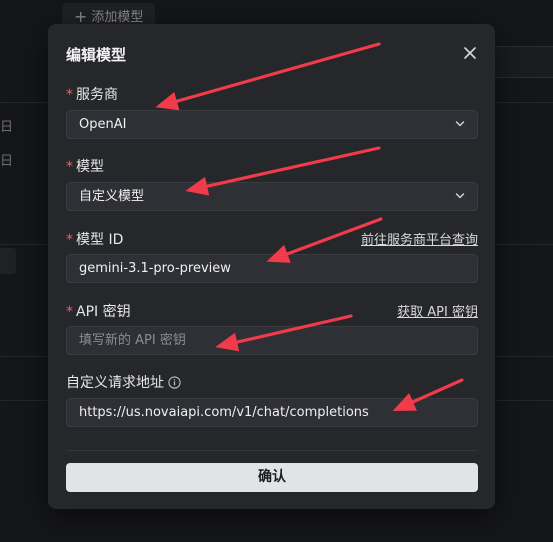 Image resolution: width=553 pixels, height=542 pixels. Describe the element at coordinates (117, 17) in the screenshot. I see `add-model-label: 添加模型` at that location.